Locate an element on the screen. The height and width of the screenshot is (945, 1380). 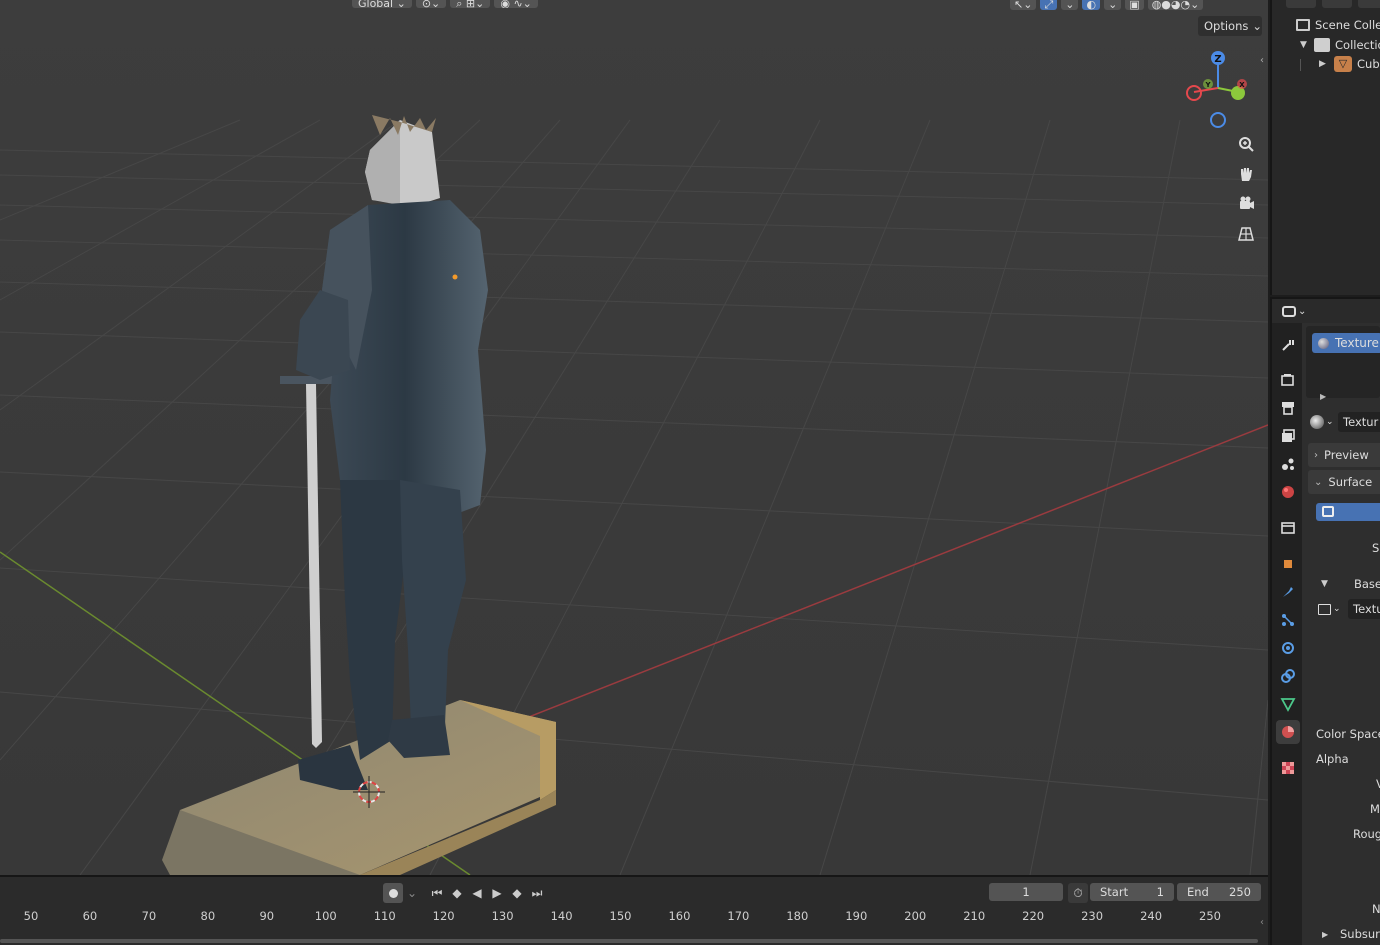
panel-preview: › Preview is located at coordinates (1344, 455).